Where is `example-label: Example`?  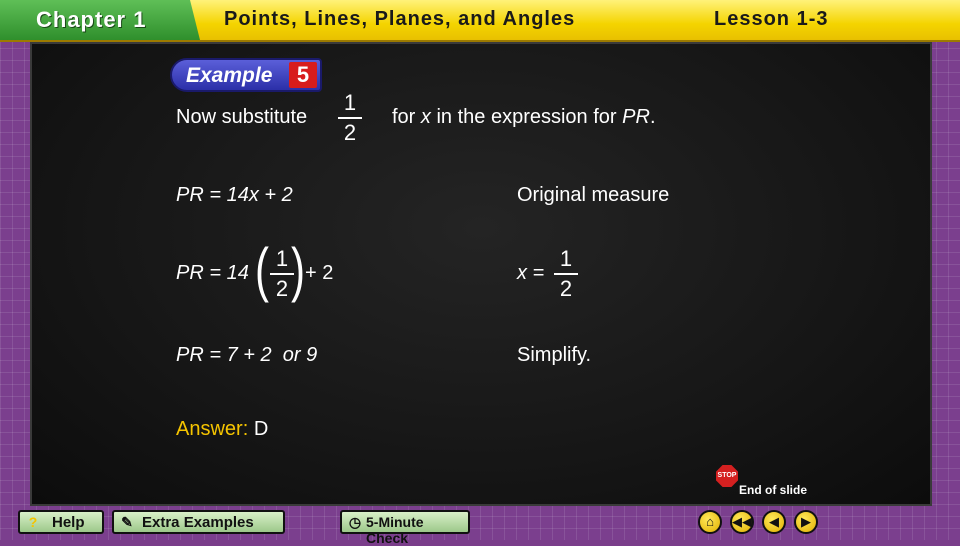
example-label: Example is located at coordinates (229, 75).